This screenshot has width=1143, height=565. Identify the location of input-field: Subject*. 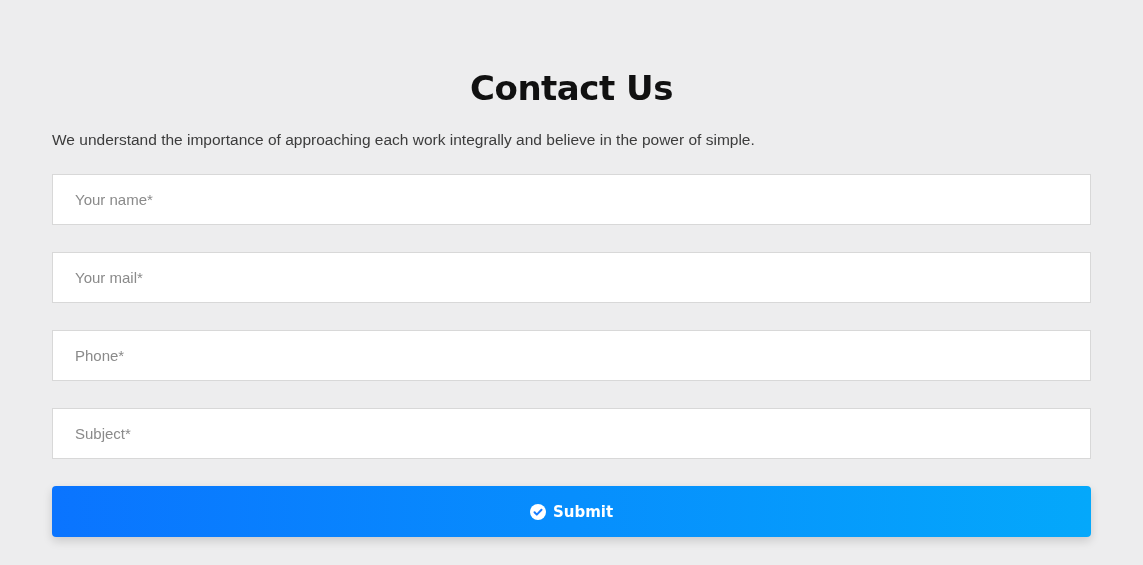
(571, 433).